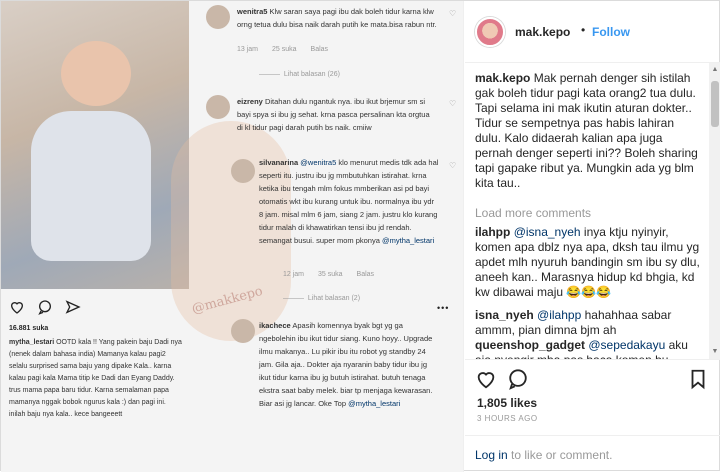 The image size is (720, 474). What do you see at coordinates (250, 101) in the screenshot?
I see `comment-user: eizreny` at bounding box center [250, 101].